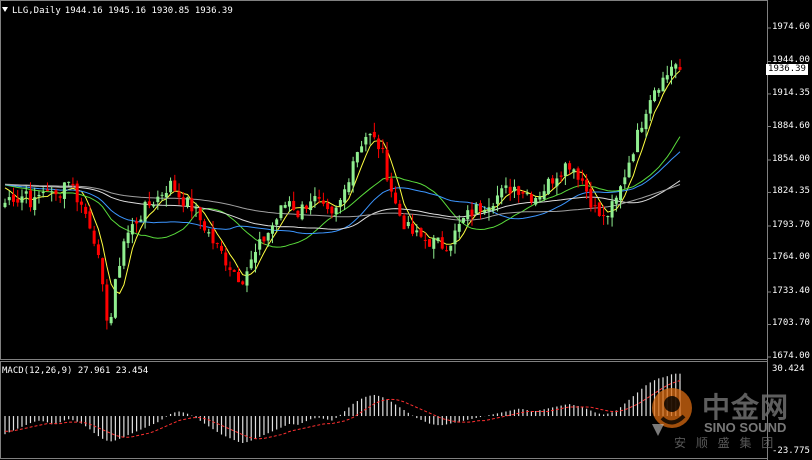  I want to click on price-tick-label: 1703.70, so click(791, 323).